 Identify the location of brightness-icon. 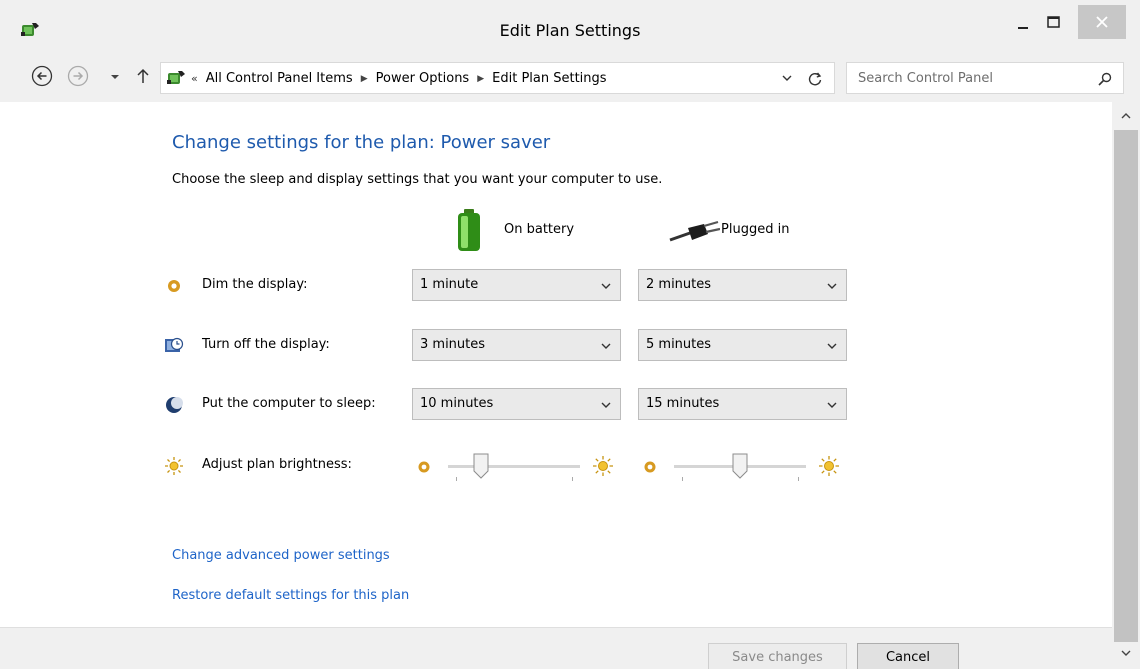
(174, 466).